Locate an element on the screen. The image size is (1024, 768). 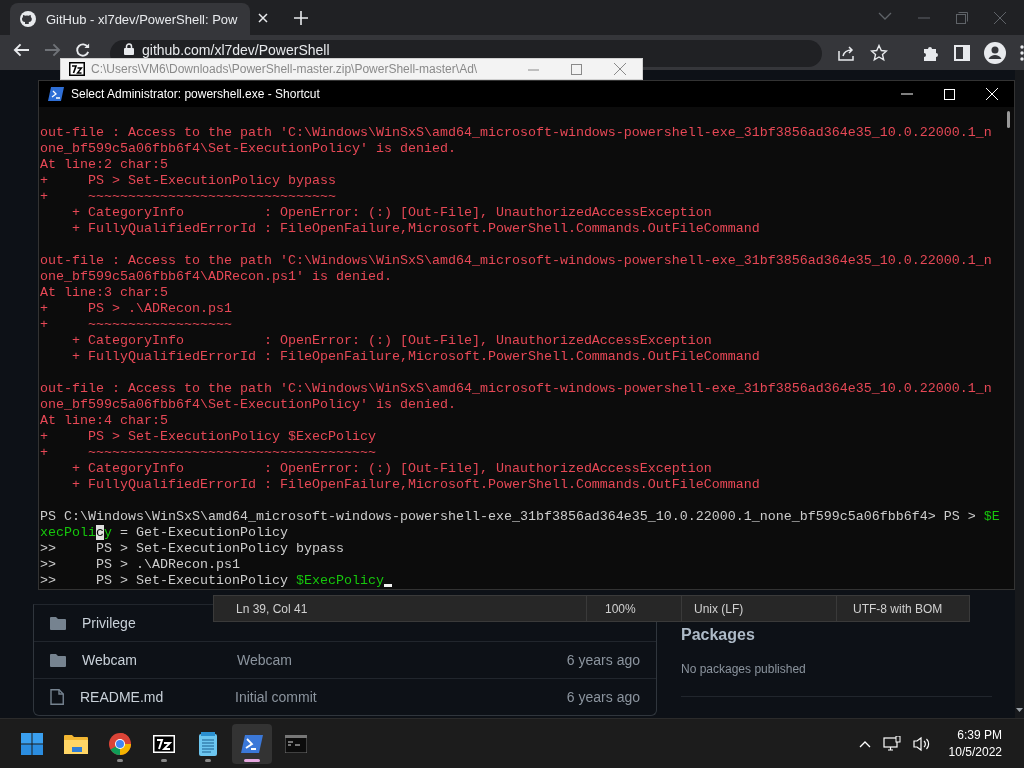
terminal-line: + PS > Set-ExecutionPolicy bypass is located at coordinates (188, 181).